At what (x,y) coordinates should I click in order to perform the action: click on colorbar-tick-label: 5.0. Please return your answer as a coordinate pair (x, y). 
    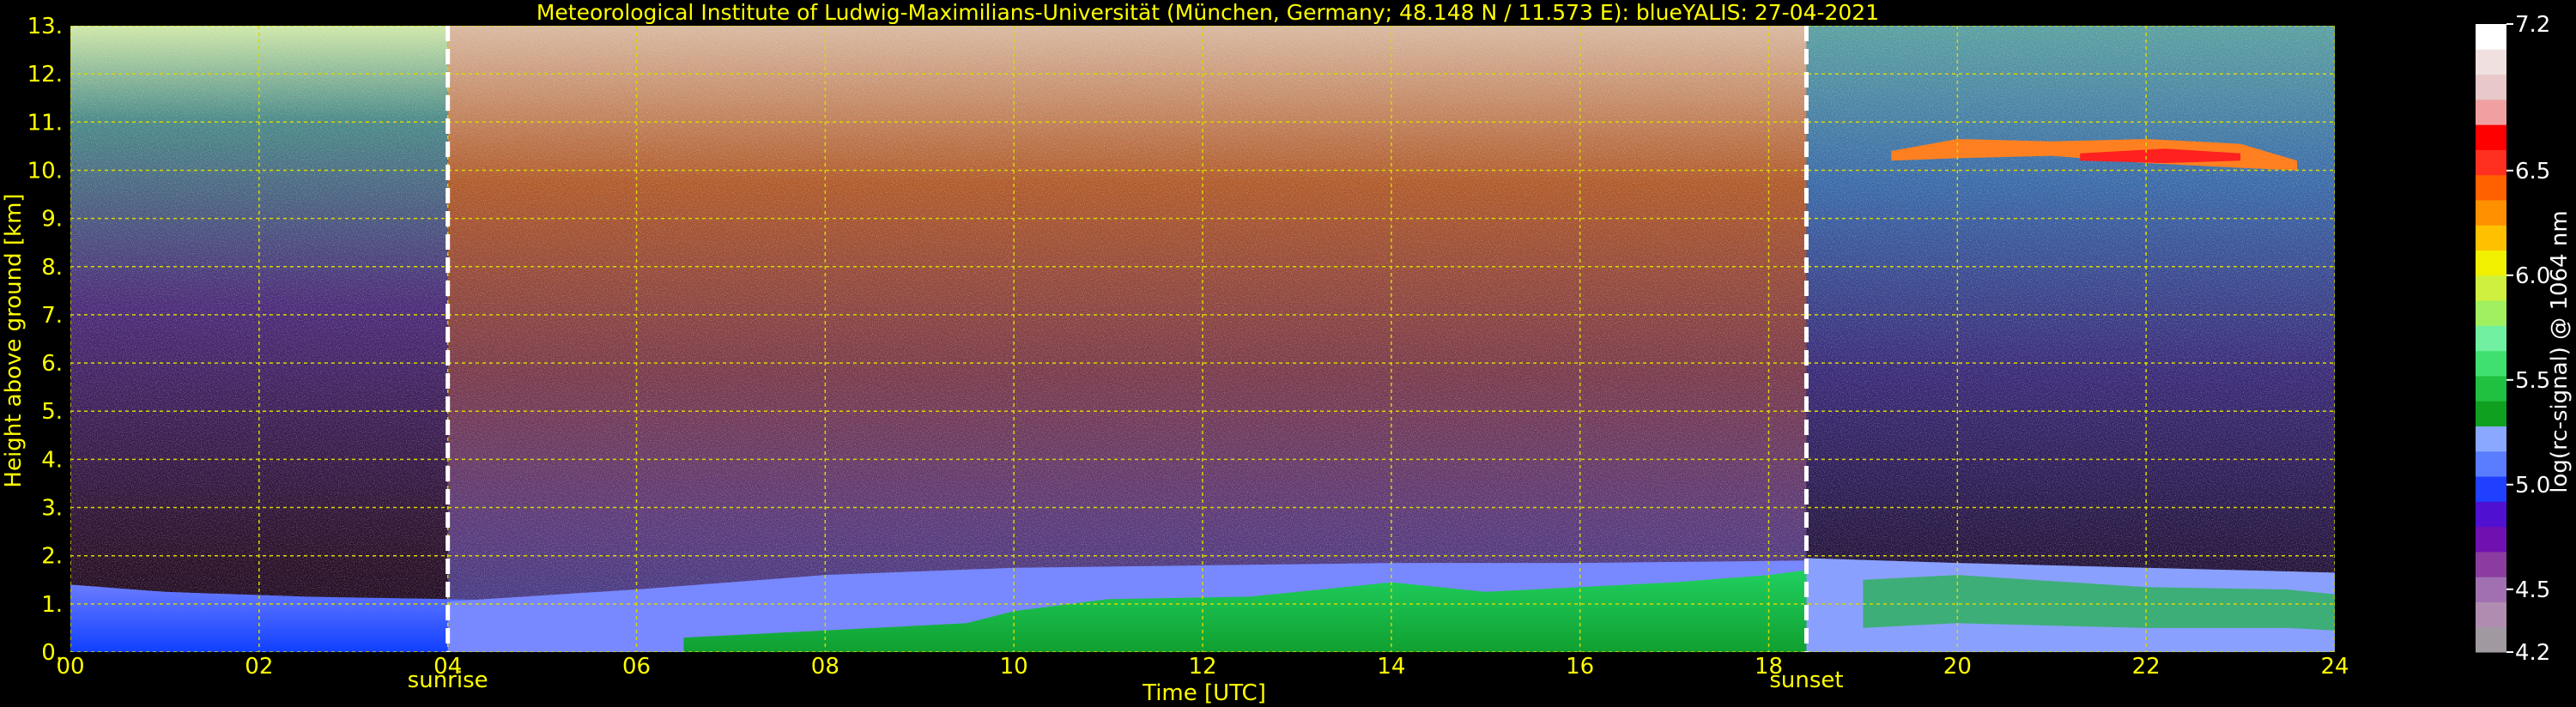
    Looking at the image, I should click on (2532, 486).